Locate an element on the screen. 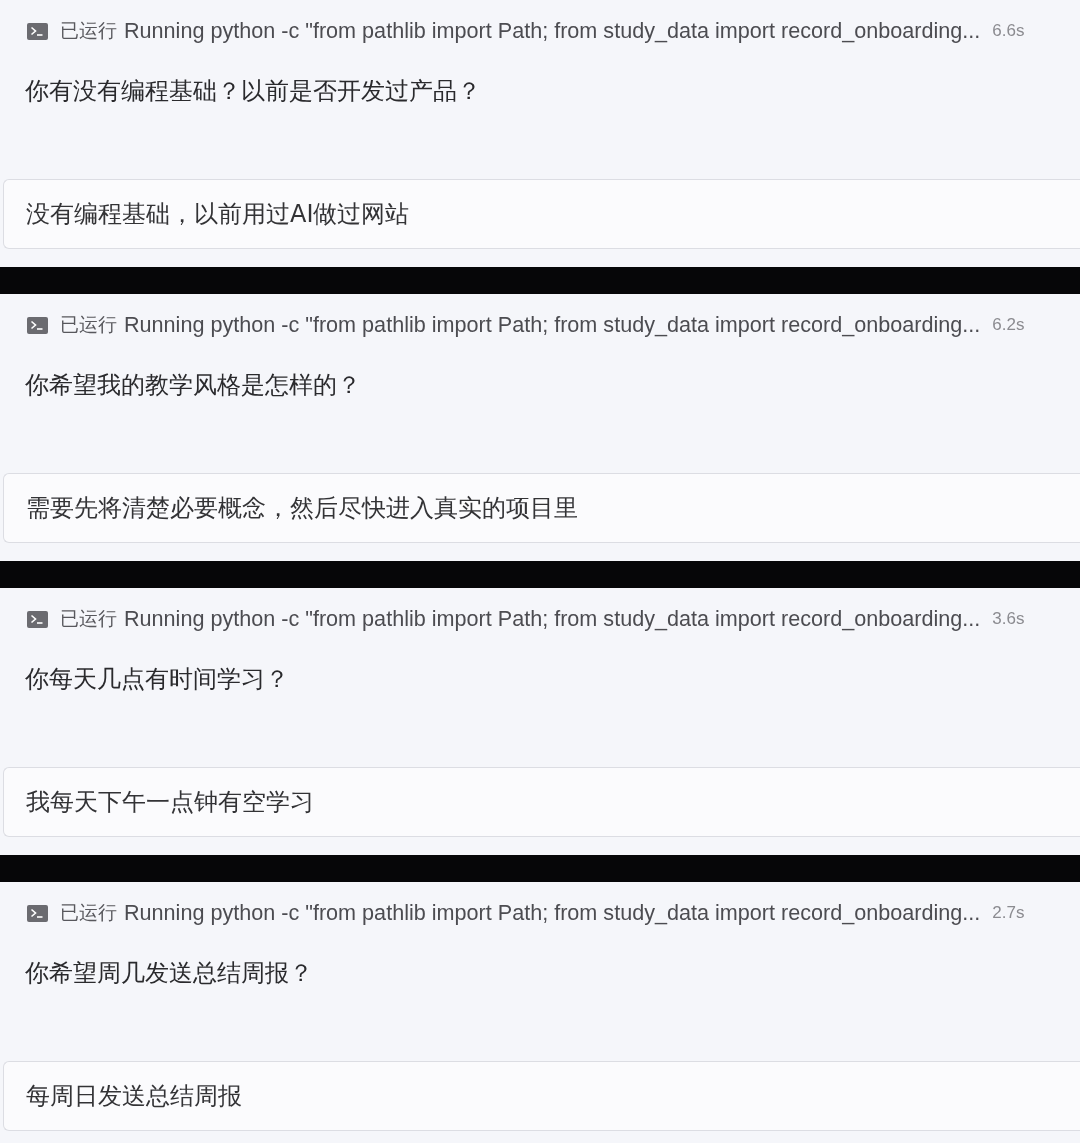  duration-label: 6.6s is located at coordinates (1008, 31).